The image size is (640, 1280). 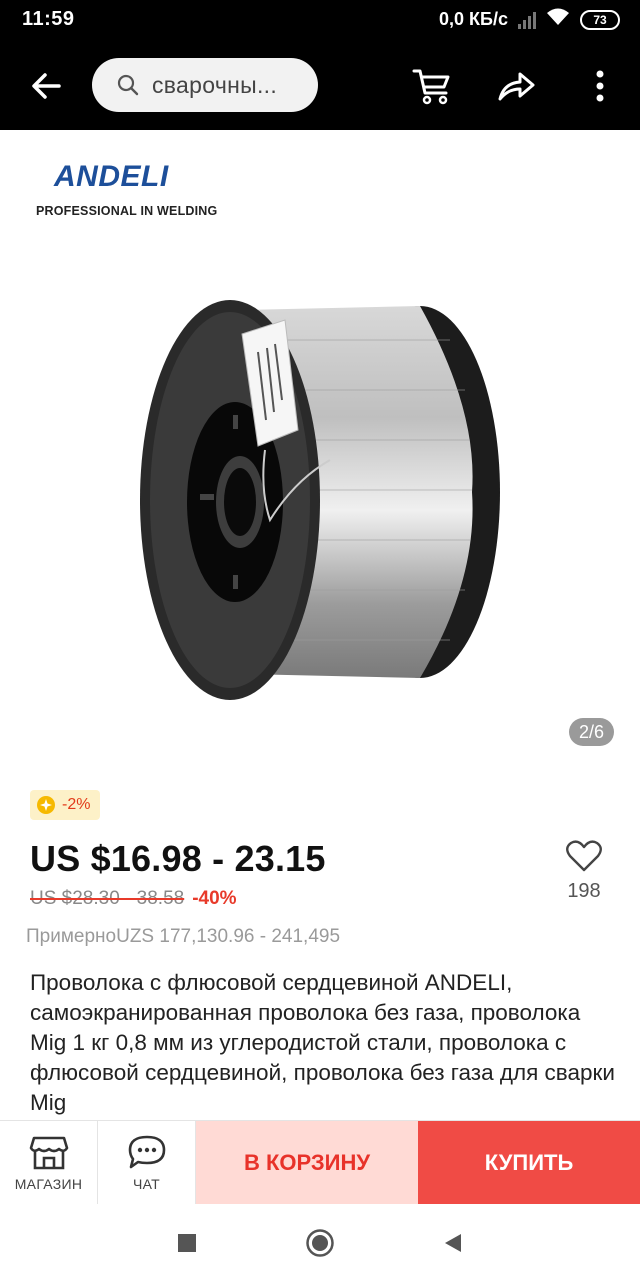 I want to click on back-button, so click(x=46, y=86).